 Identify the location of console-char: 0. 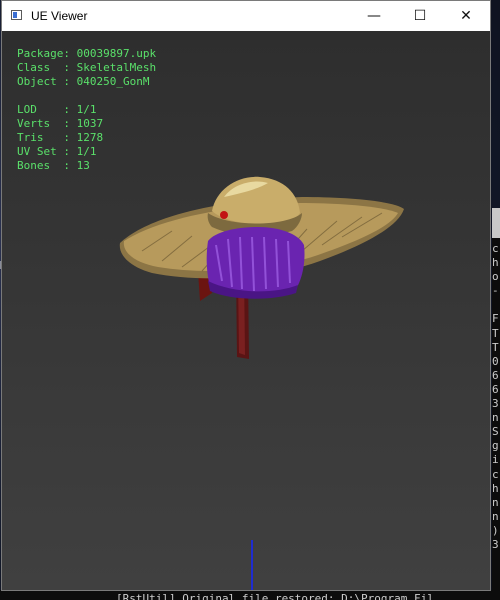
(495, 361).